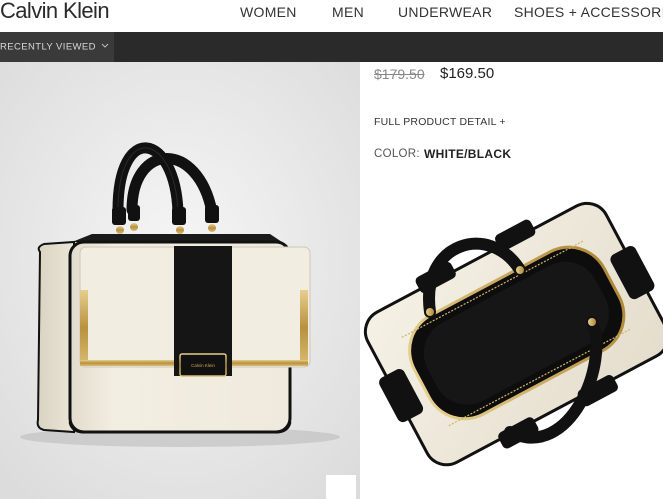  What do you see at coordinates (48, 47) in the screenshot?
I see `recently-viewed-label: RECENTLY VIEWED` at bounding box center [48, 47].